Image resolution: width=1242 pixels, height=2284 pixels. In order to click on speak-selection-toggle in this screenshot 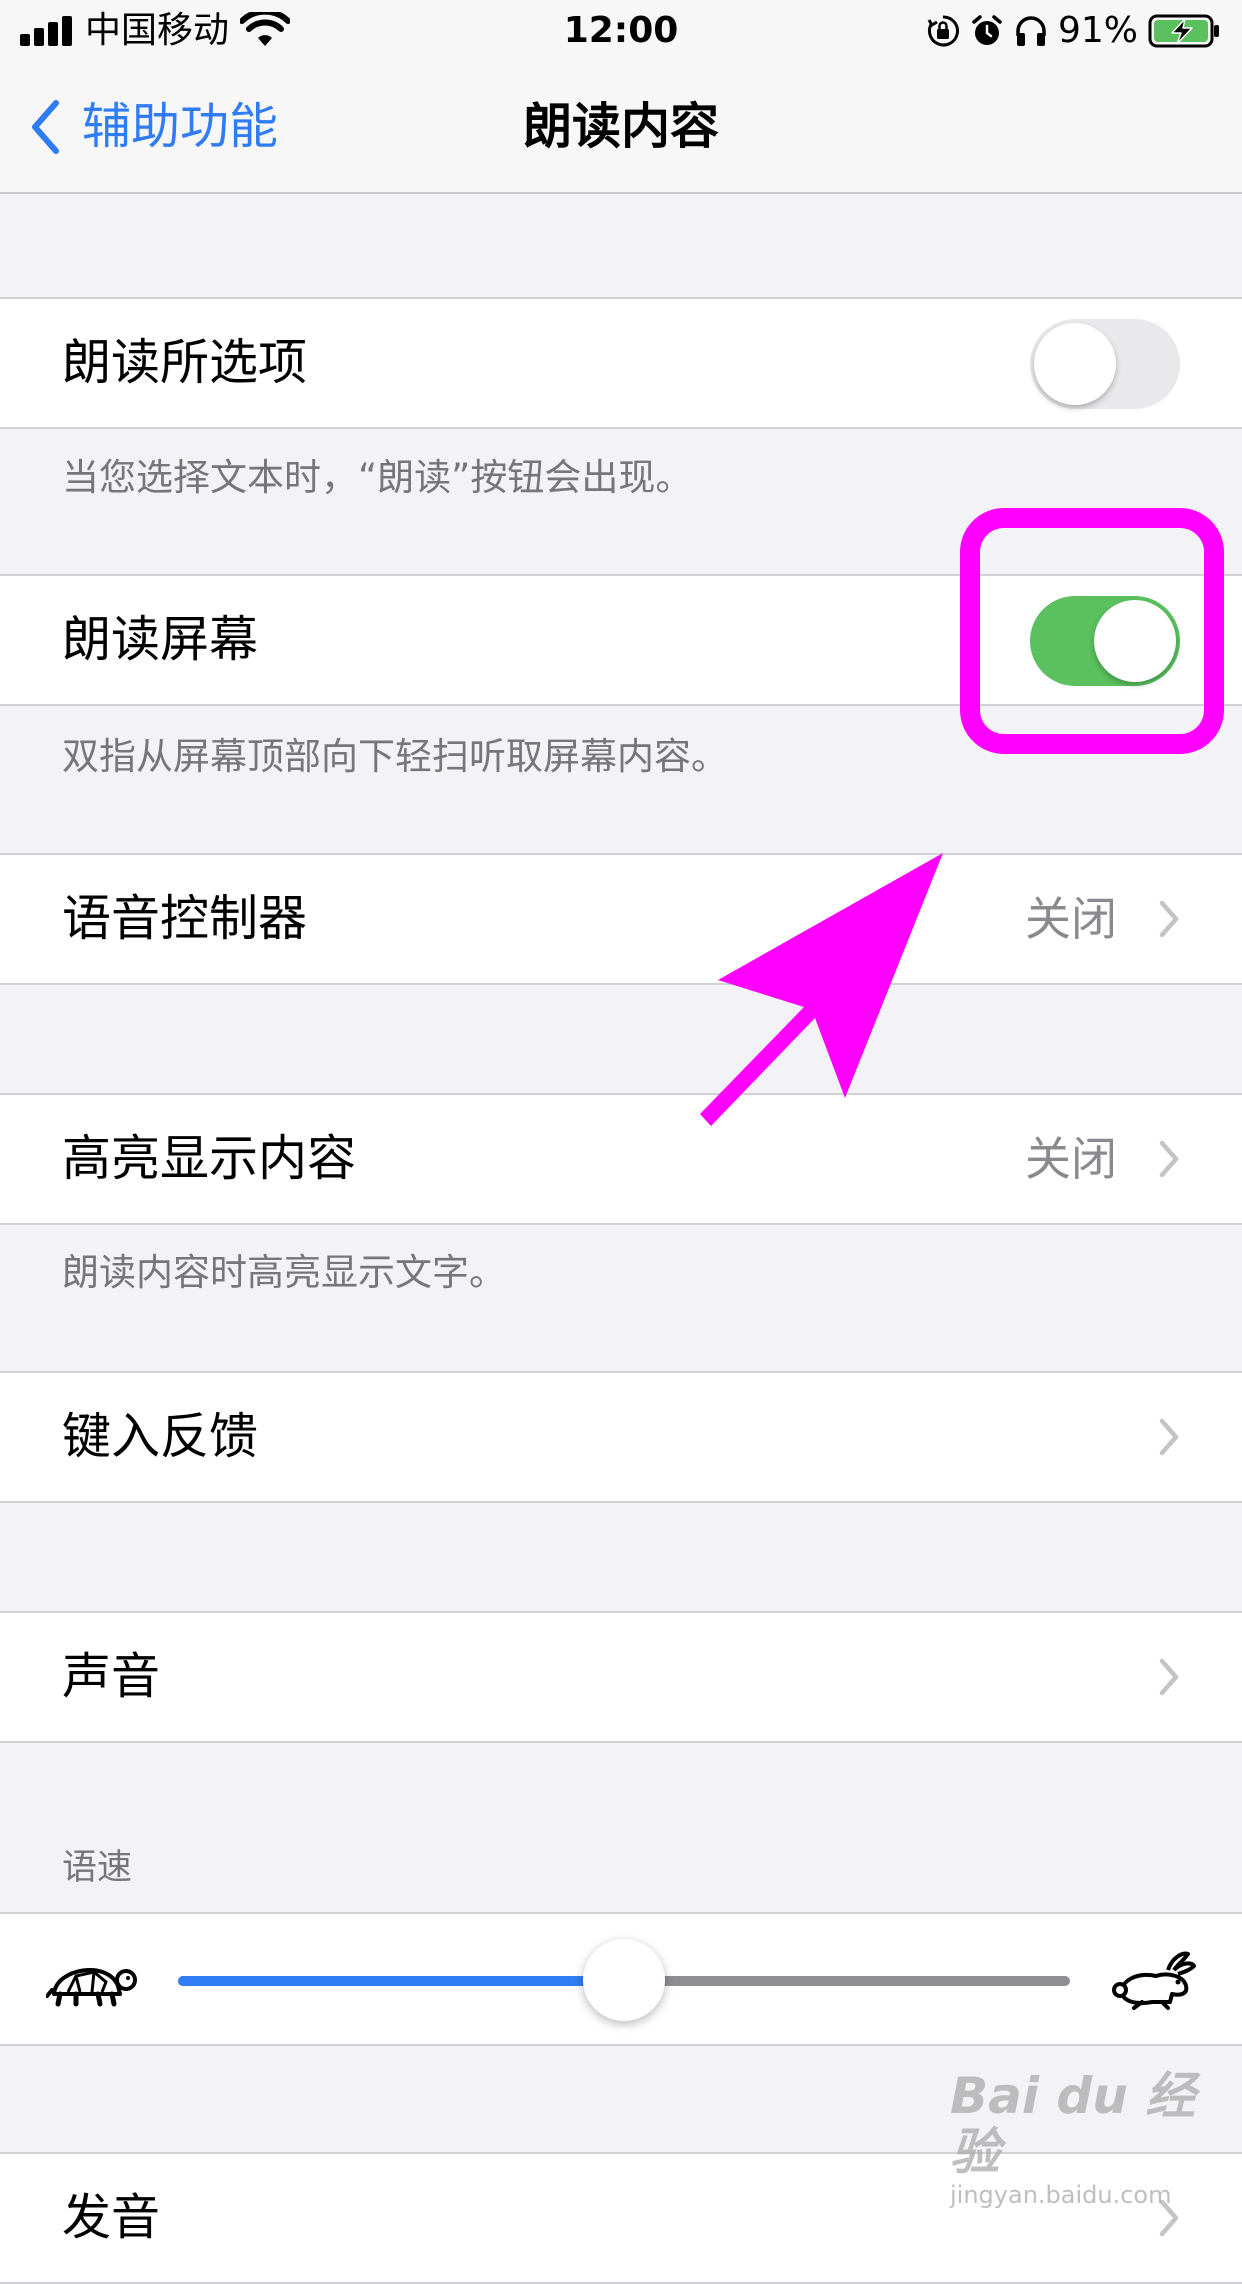, I will do `click(1105, 364)`.